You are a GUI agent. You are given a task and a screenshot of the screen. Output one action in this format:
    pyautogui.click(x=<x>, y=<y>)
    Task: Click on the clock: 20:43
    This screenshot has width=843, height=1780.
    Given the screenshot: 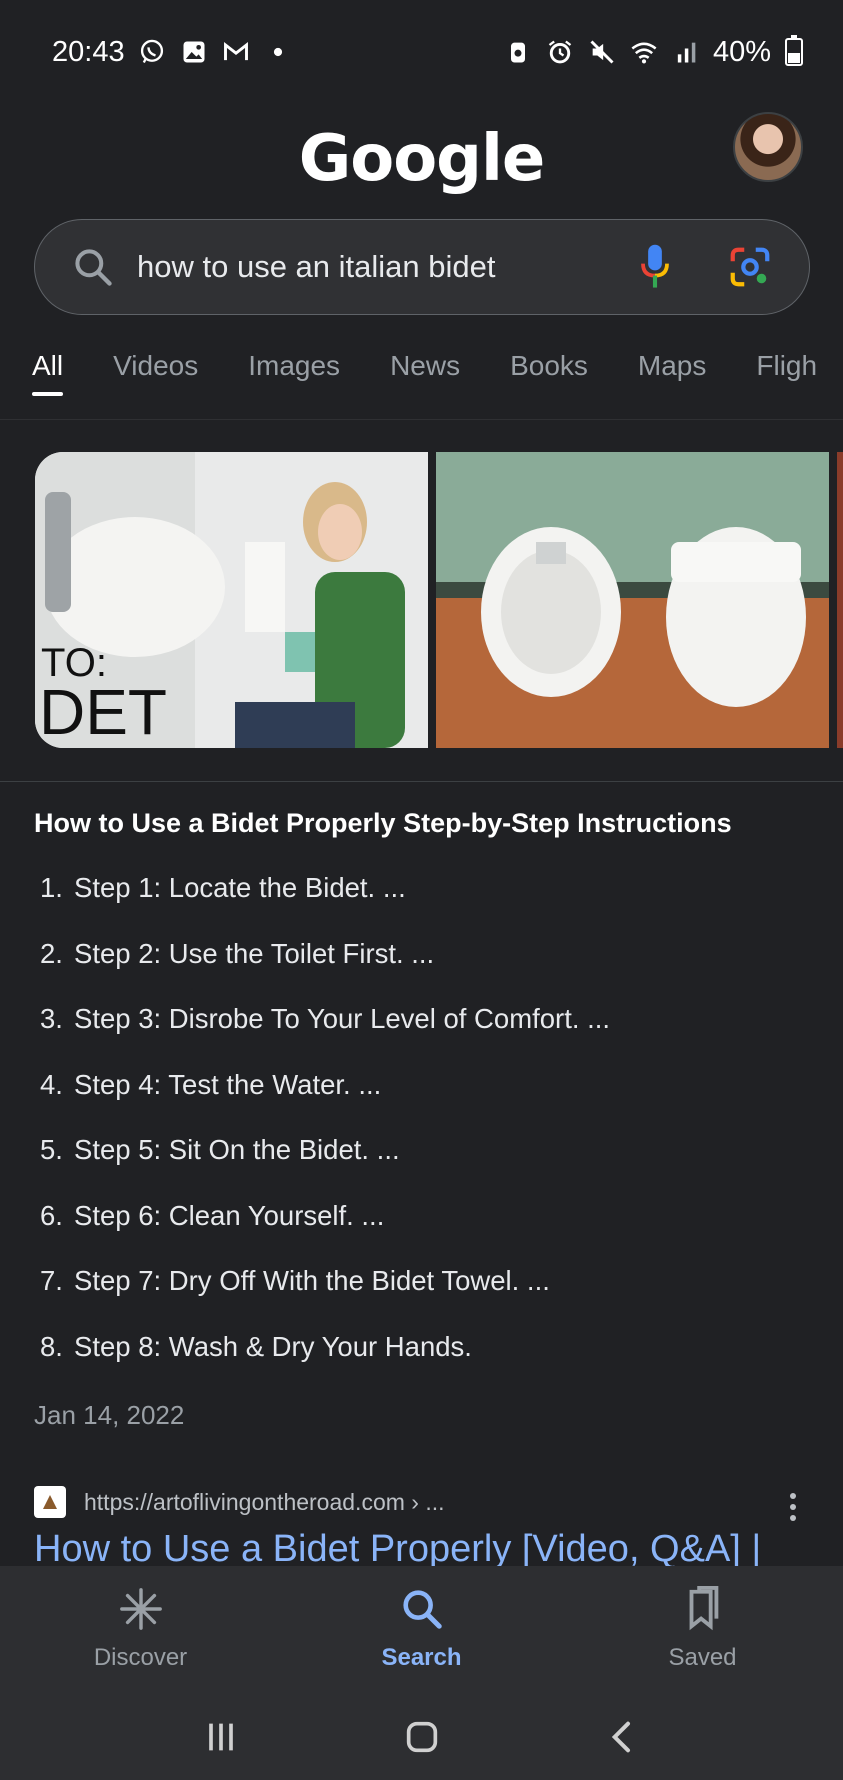 What is the action you would take?
    pyautogui.click(x=88, y=51)
    